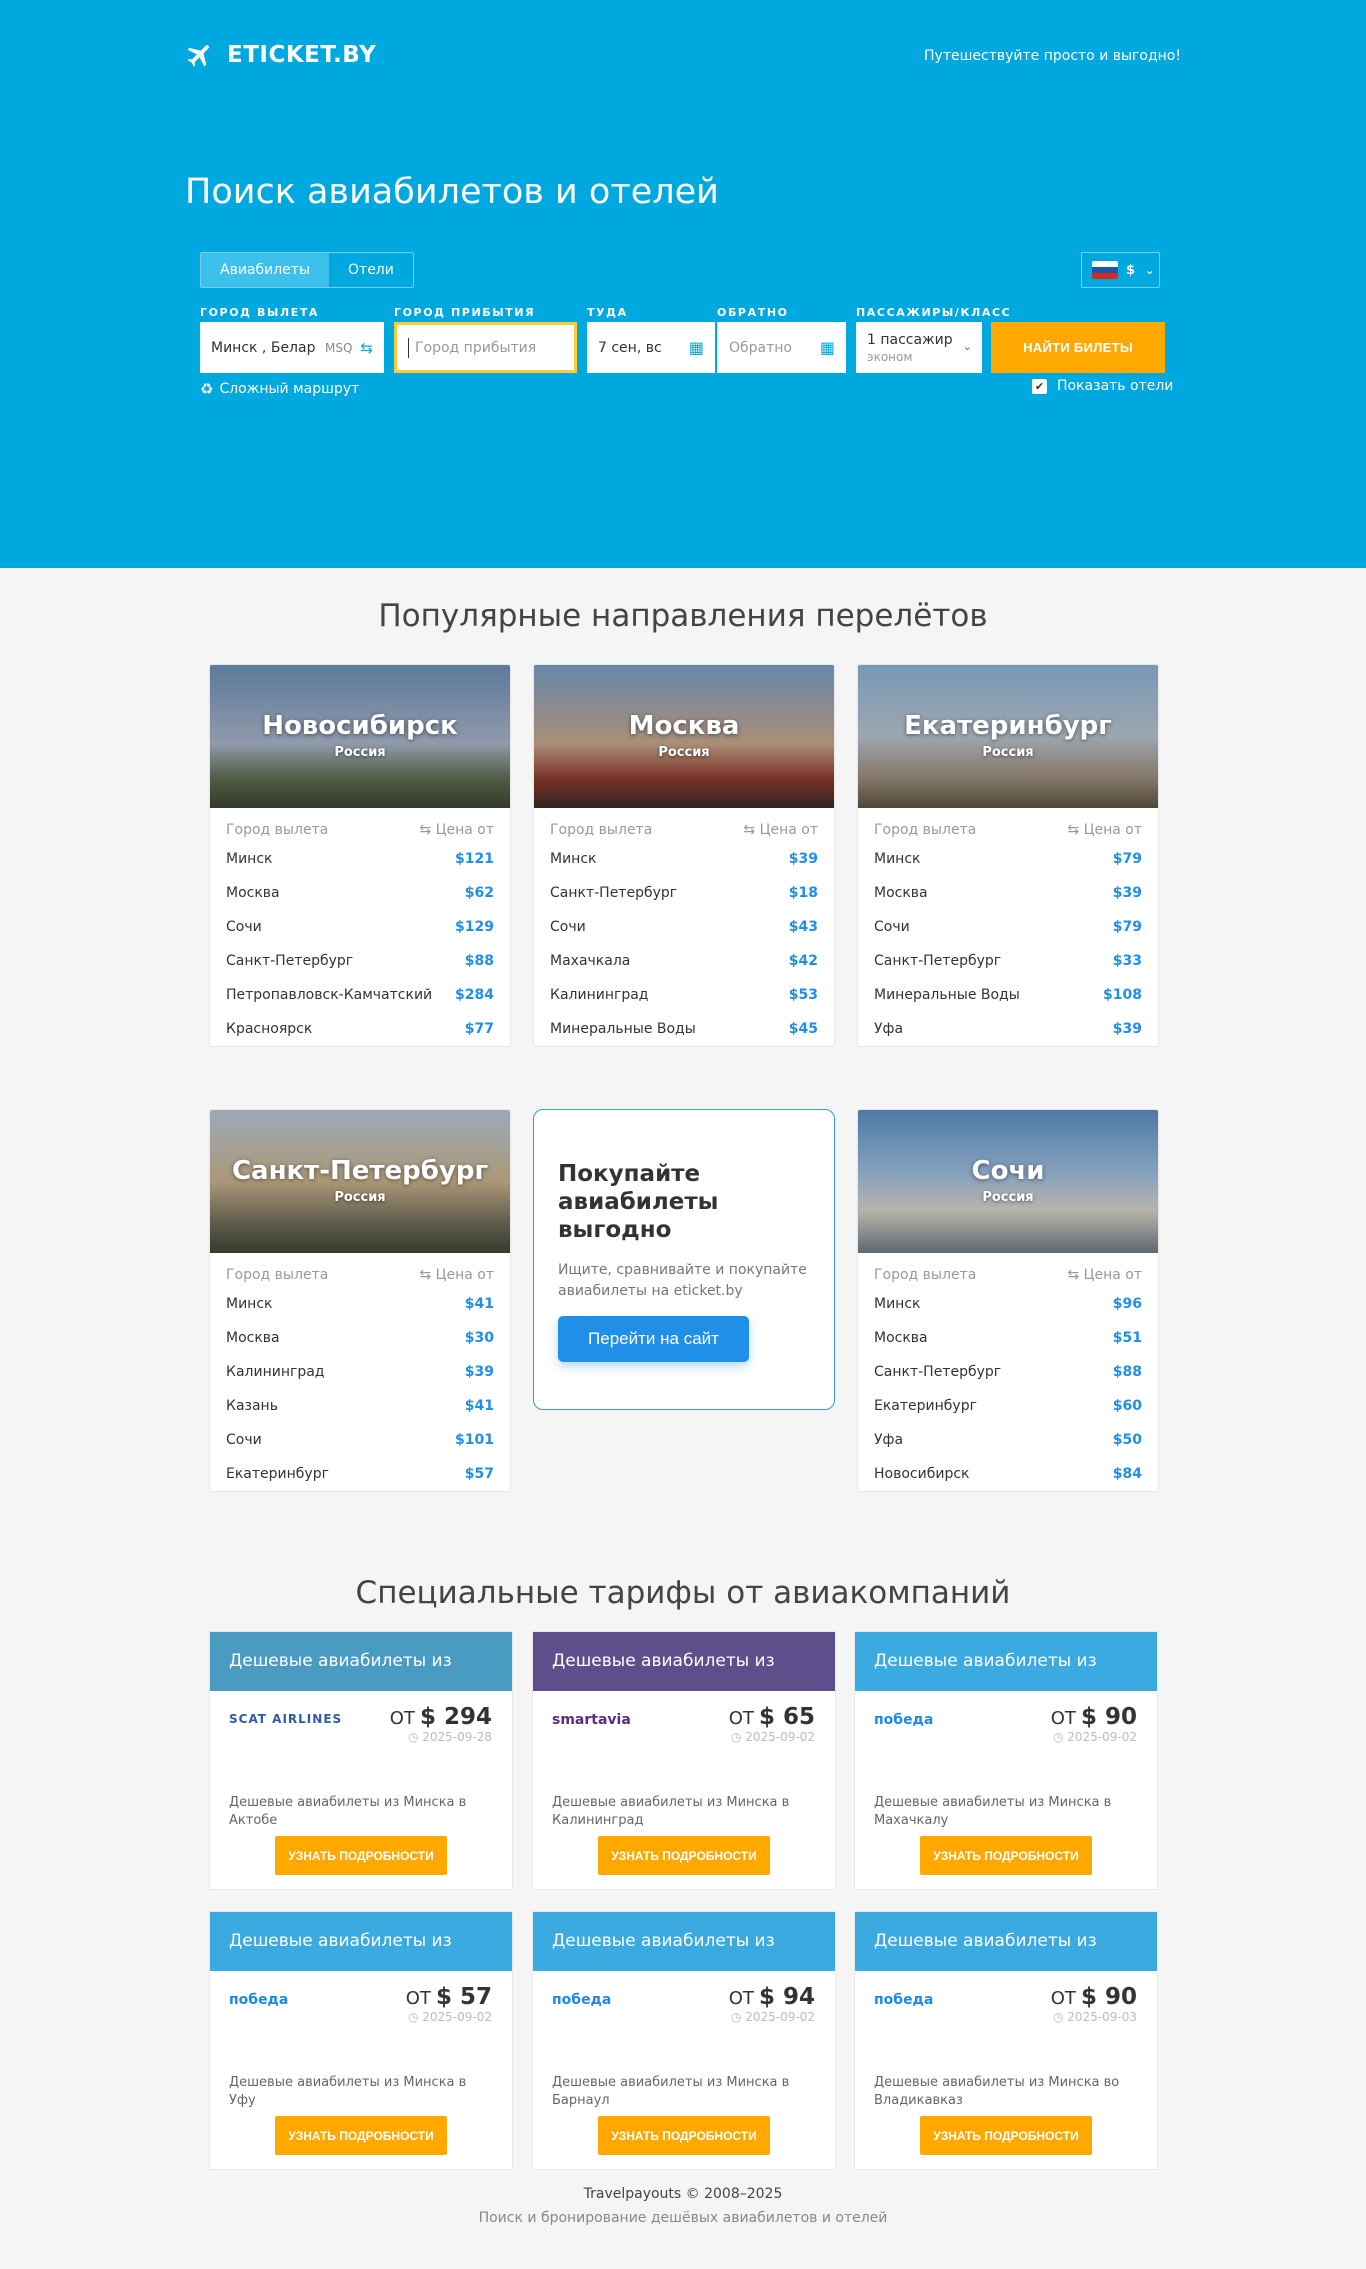 The image size is (1366, 2269). Describe the element at coordinates (1102, 386) in the screenshot. I see `show-hotels-toggle: ✔ Показать отели` at that location.